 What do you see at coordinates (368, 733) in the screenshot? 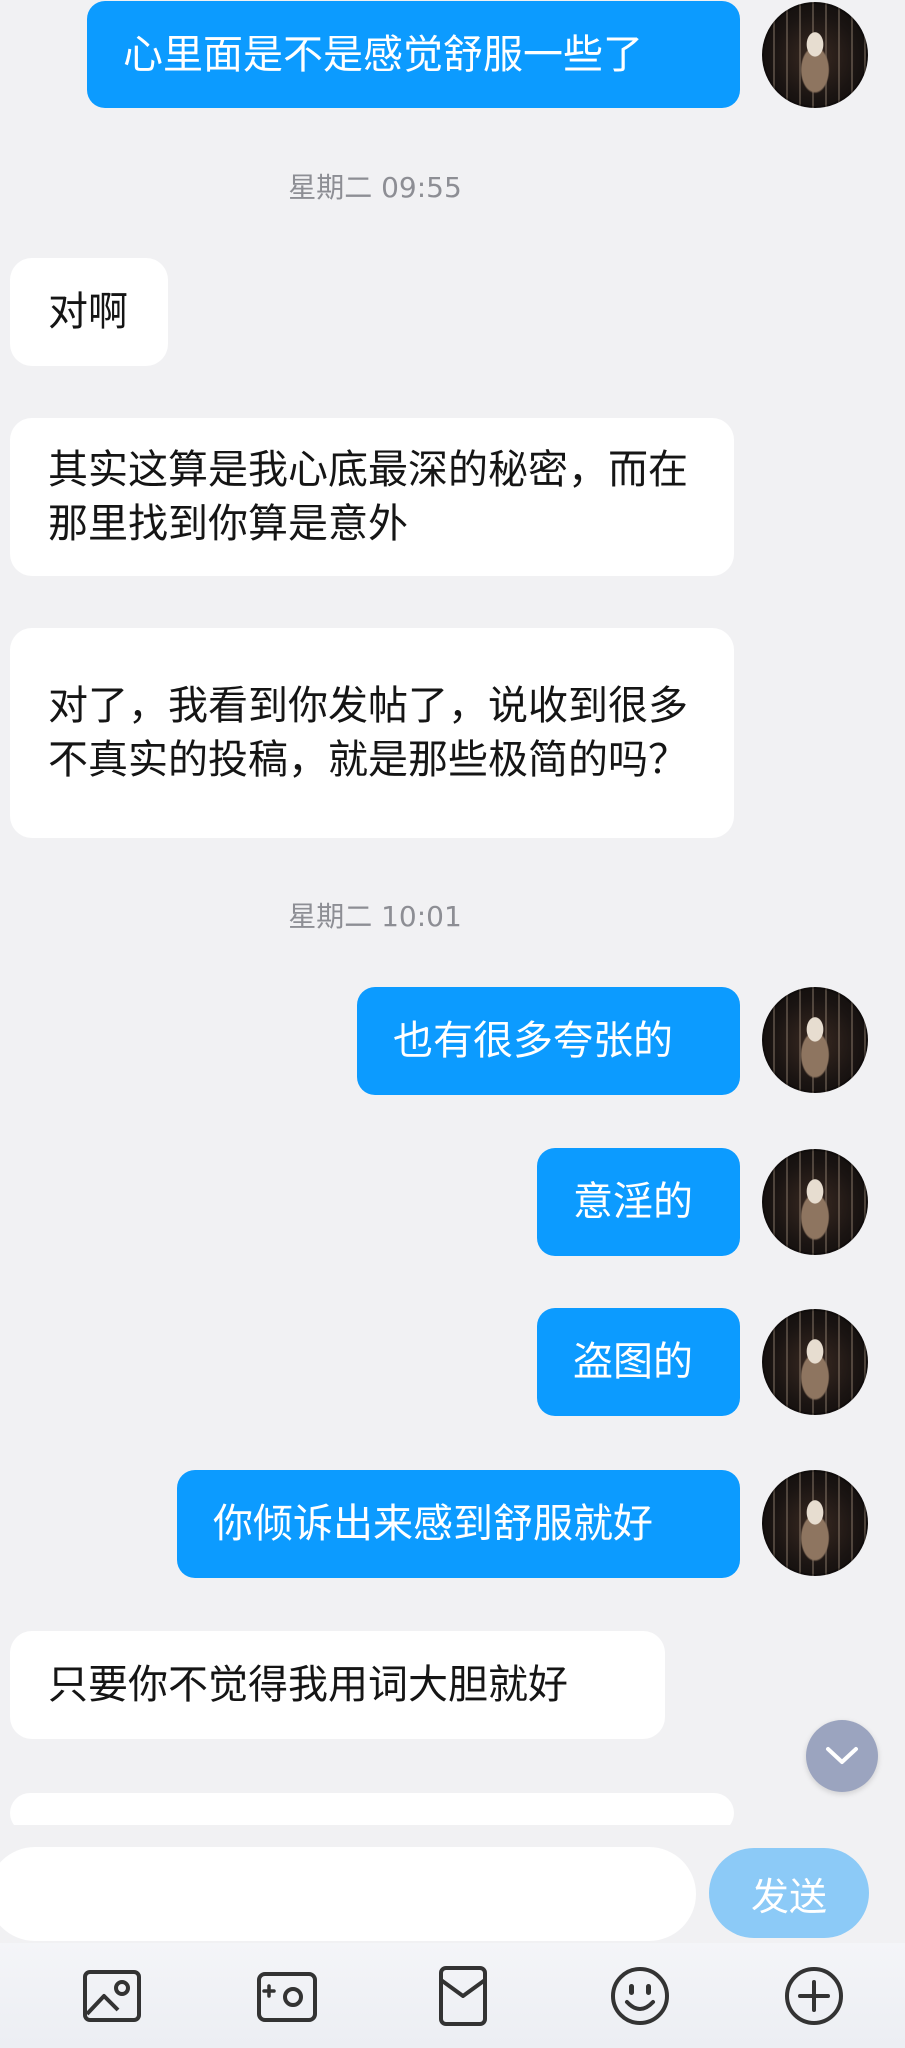
I see `message-text: 对了，我看到你发帖了，说收到很多不真实的投稿，就是那些极简的吗？` at bounding box center [368, 733].